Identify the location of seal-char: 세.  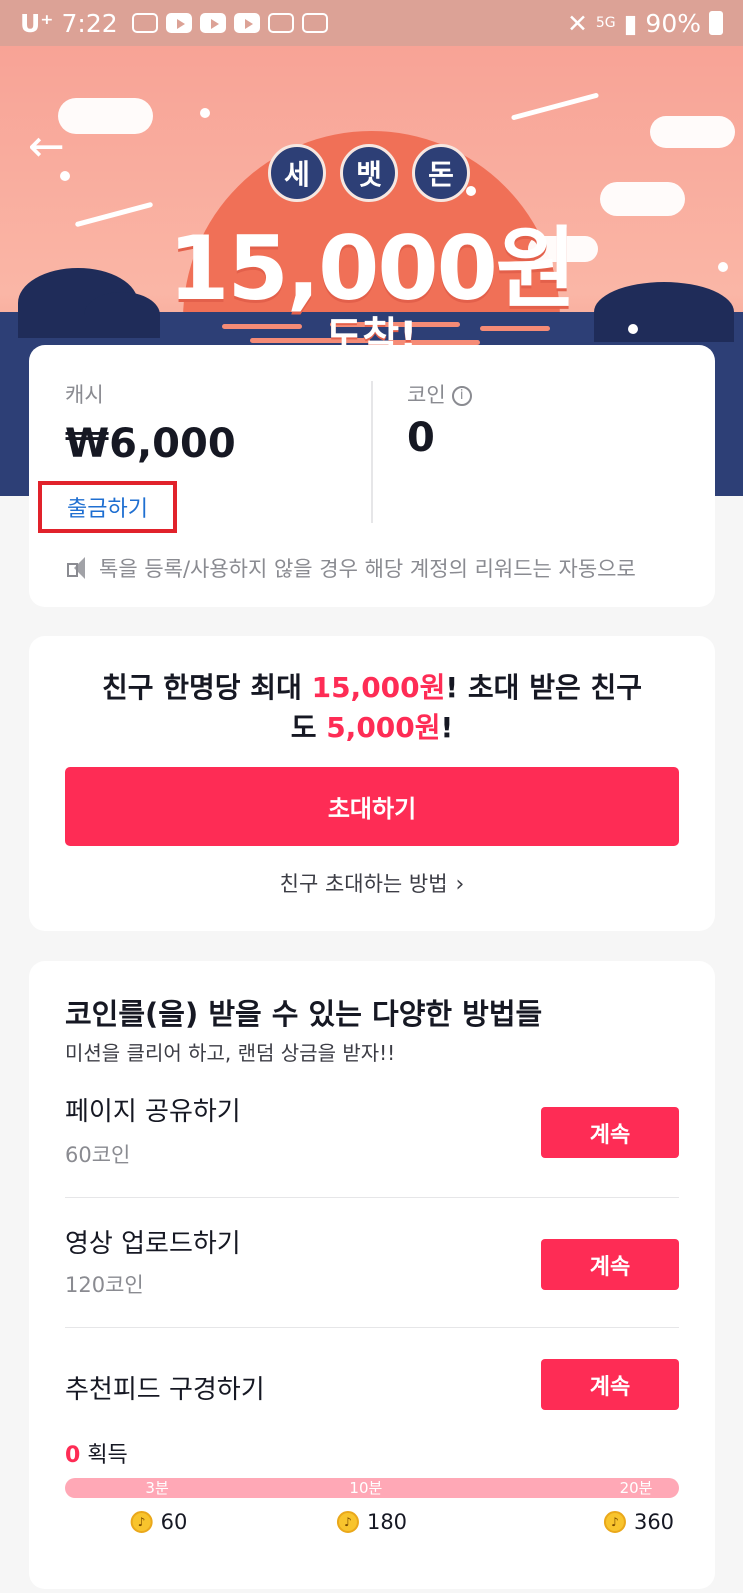
(297, 173).